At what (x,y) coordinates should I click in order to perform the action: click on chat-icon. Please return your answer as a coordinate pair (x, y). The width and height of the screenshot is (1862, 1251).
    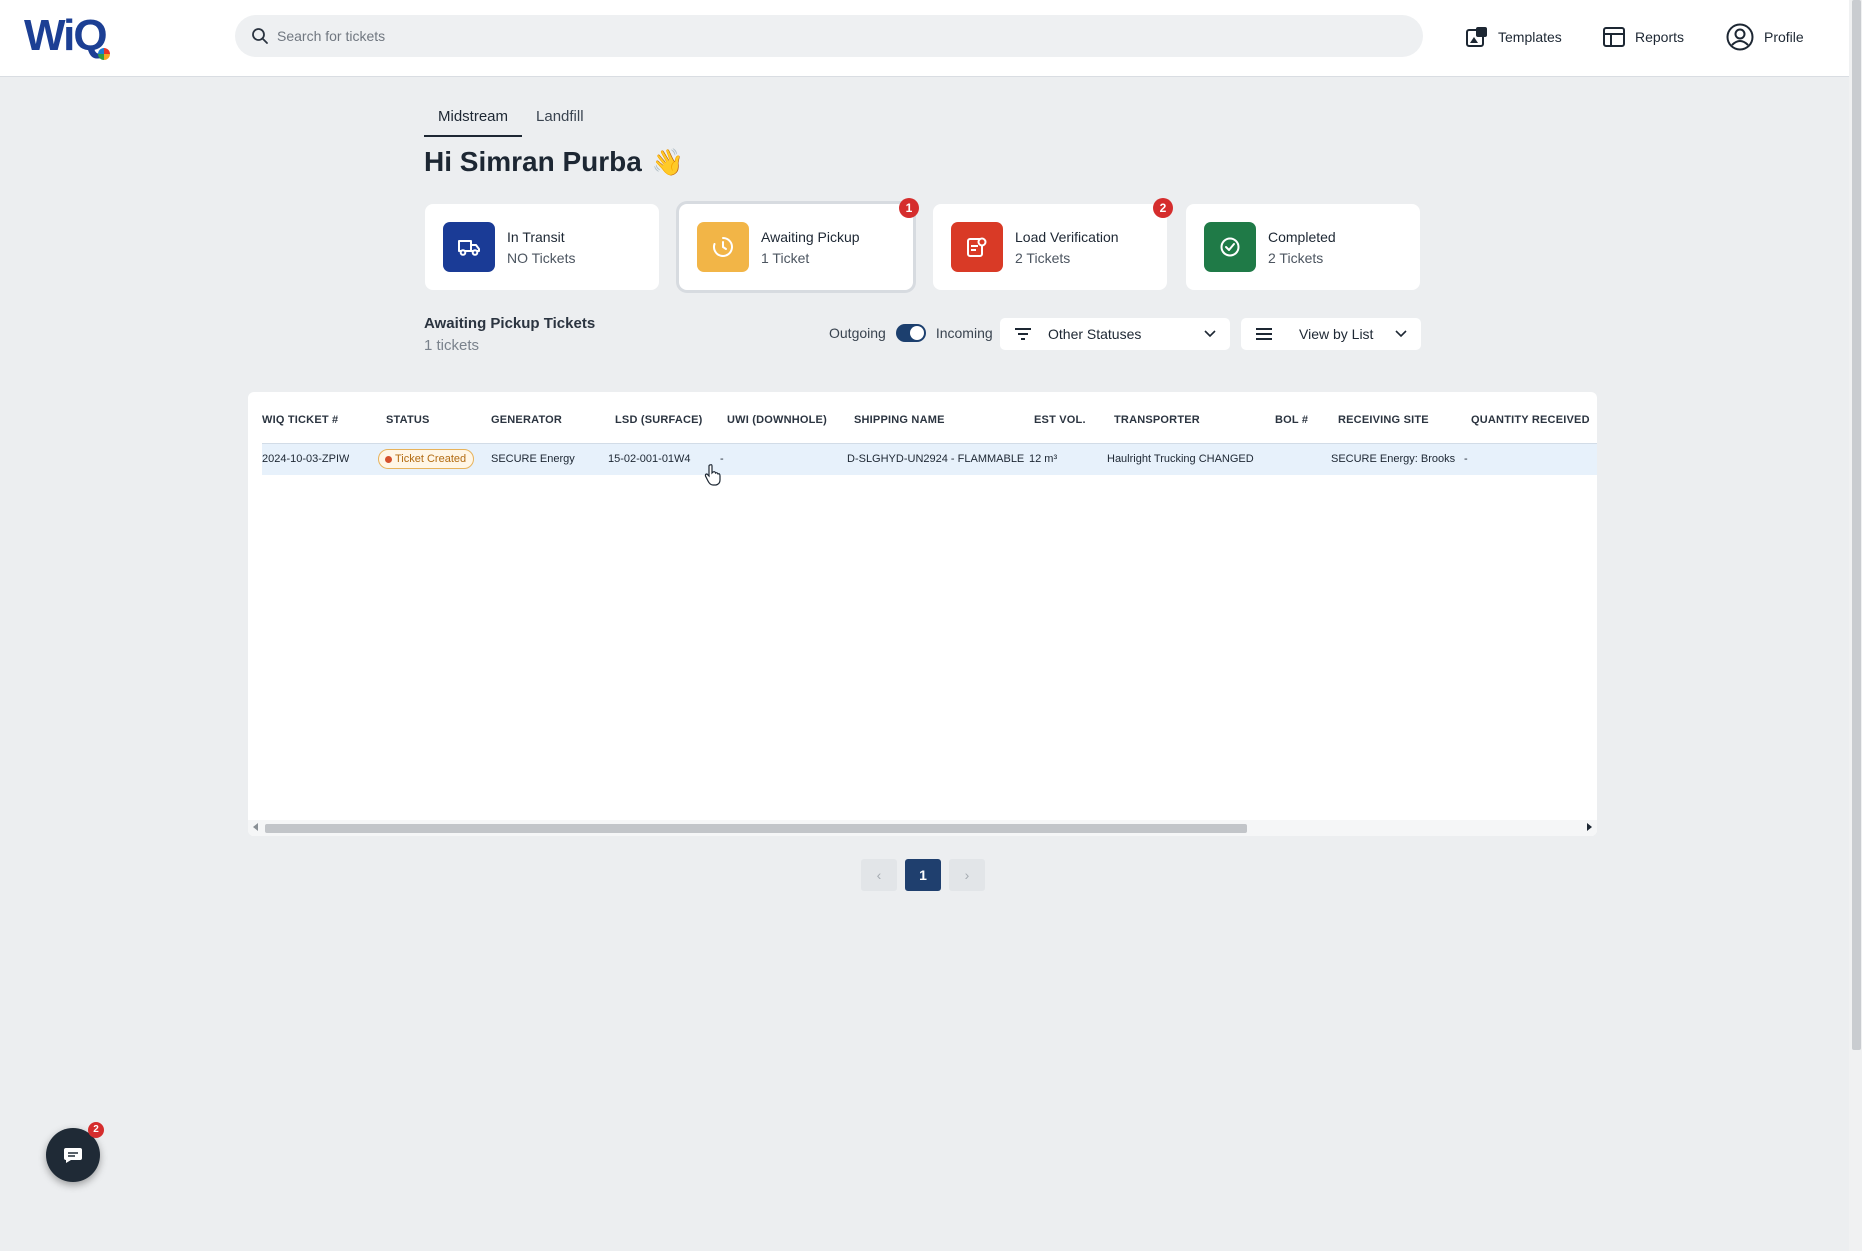
    Looking at the image, I should click on (73, 1155).